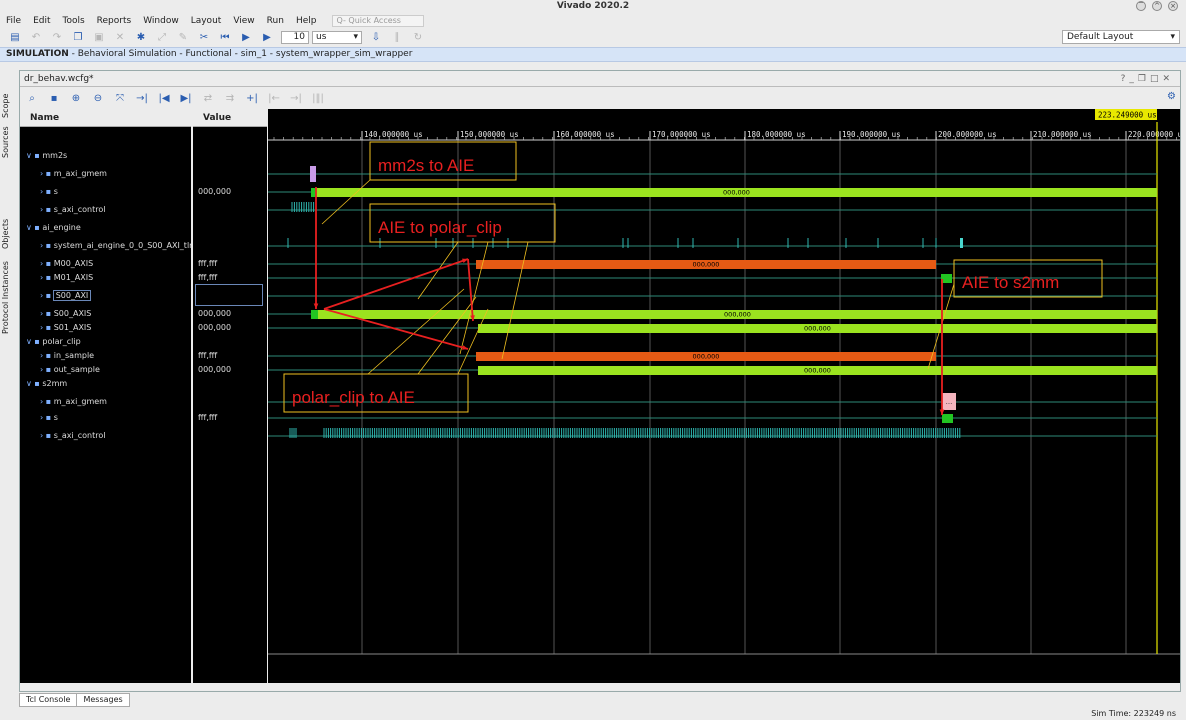  I want to click on redo-icon: ↷, so click(57, 37).